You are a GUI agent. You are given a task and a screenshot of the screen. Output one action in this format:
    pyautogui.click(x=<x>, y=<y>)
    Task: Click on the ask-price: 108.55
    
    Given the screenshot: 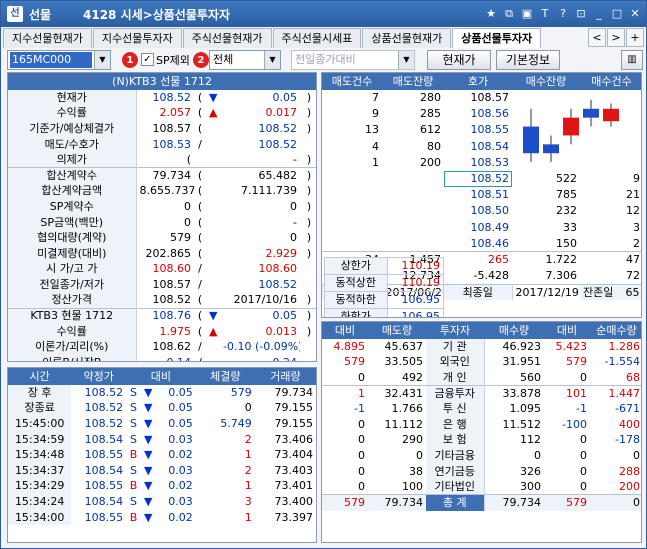 What is the action you would take?
    pyautogui.click(x=478, y=130)
    